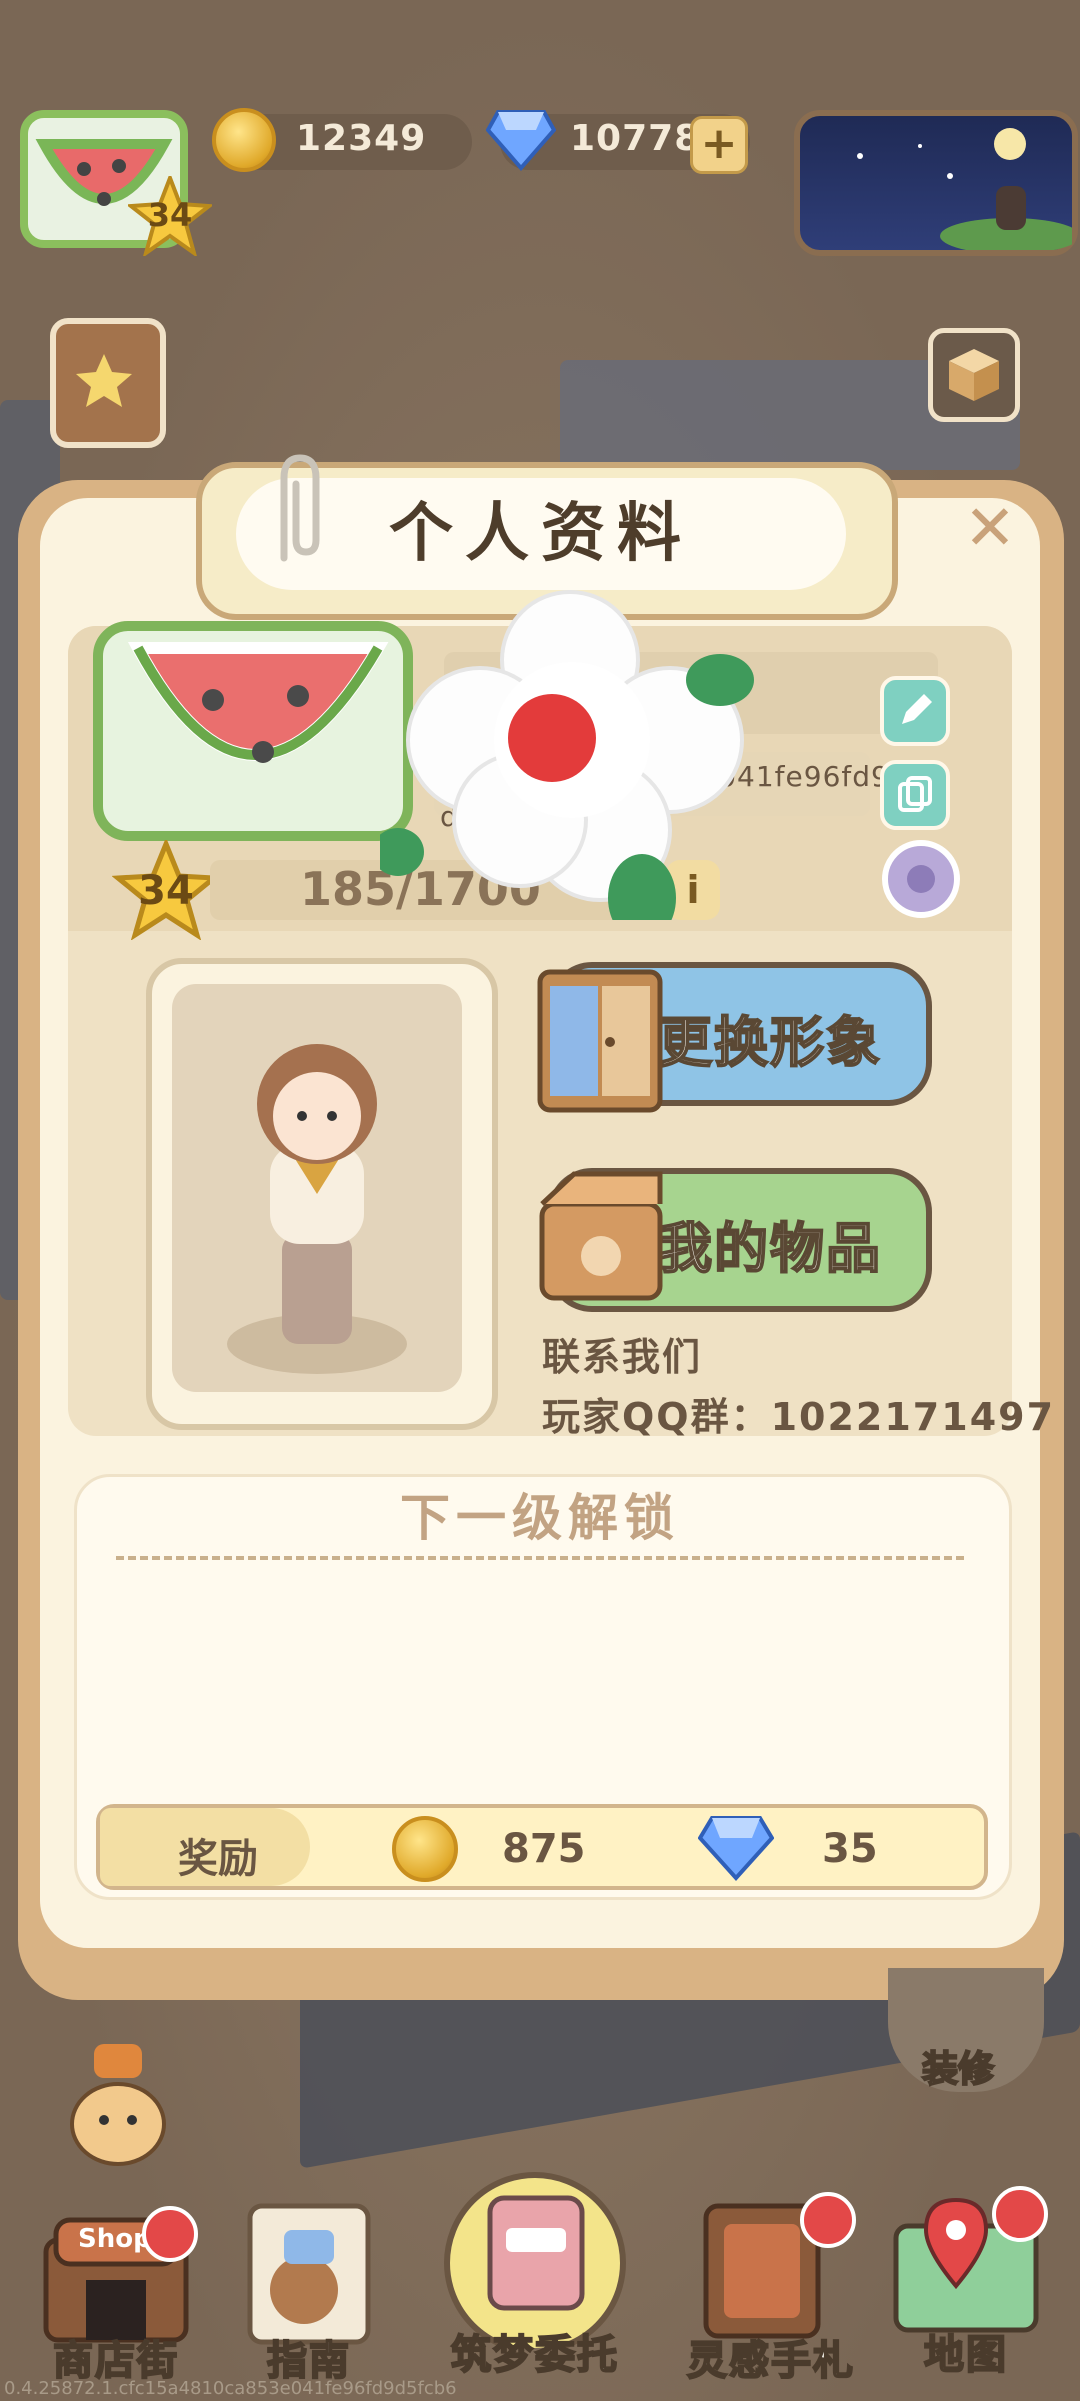 This screenshot has width=1080, height=2401. I want to click on commission-notebook-icon, so click(535, 2263).